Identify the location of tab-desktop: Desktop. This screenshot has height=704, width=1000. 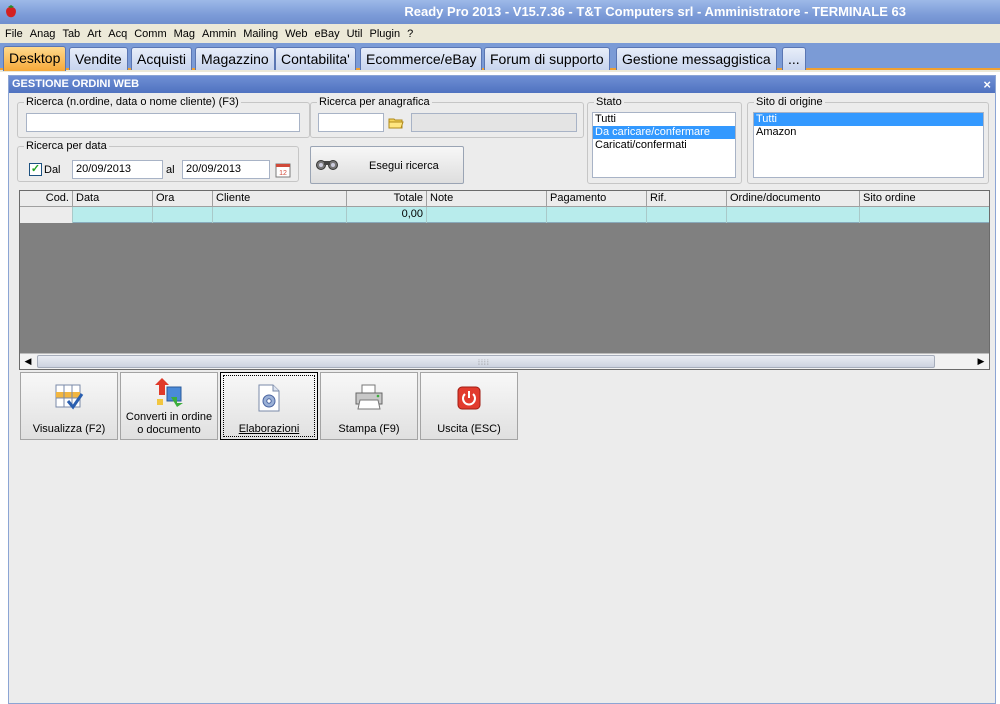
(35, 58).